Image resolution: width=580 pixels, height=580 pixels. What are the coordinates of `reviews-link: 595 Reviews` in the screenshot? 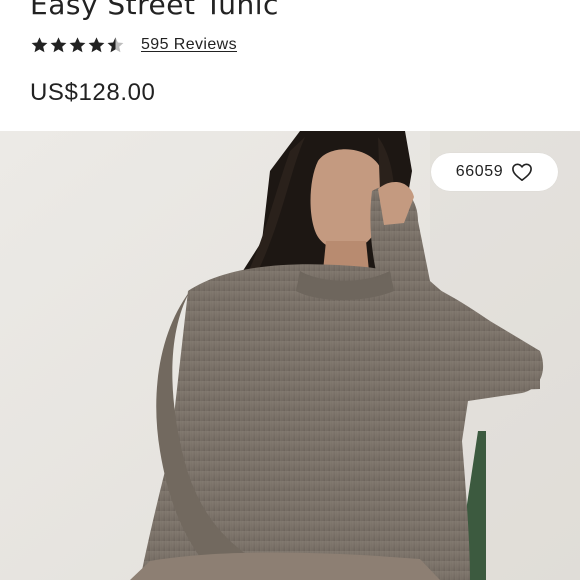 It's located at (189, 45).